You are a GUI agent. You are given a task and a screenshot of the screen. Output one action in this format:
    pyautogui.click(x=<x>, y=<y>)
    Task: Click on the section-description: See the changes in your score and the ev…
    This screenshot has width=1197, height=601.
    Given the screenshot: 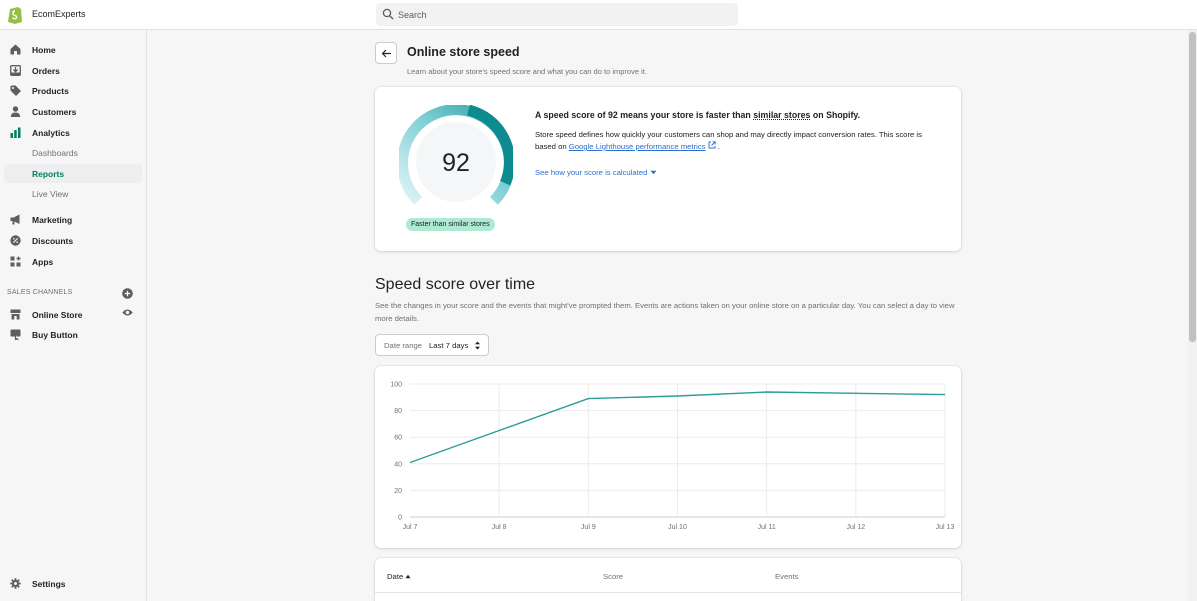 What is the action you would take?
    pyautogui.click(x=665, y=312)
    